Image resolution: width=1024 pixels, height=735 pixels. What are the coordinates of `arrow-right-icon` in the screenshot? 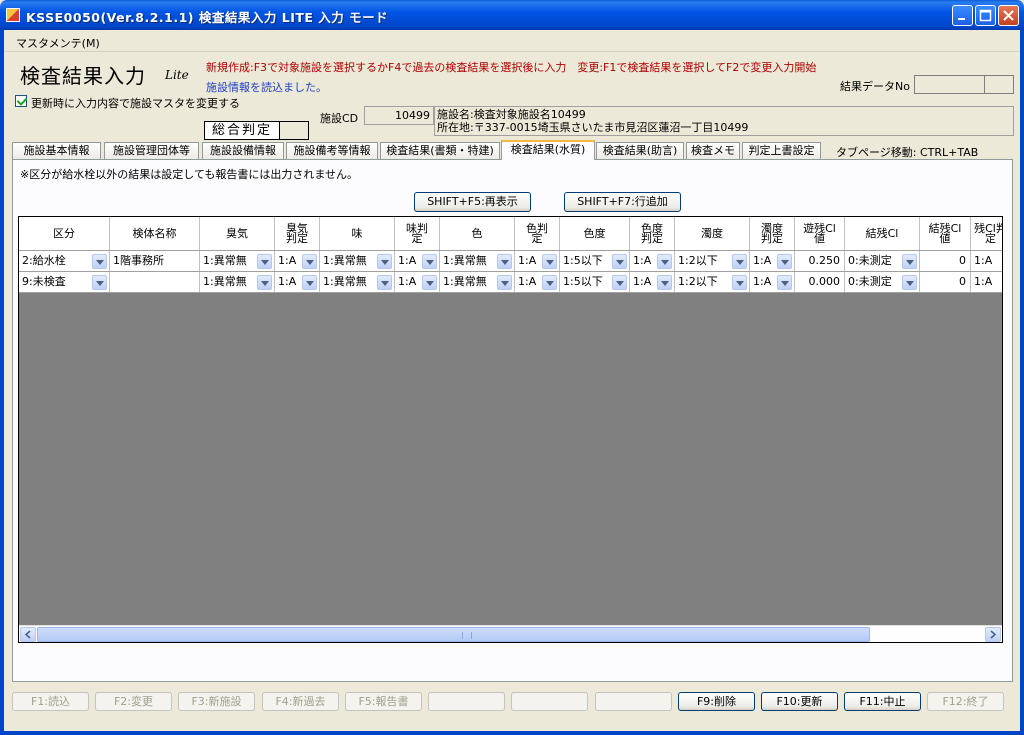 It's located at (993, 634).